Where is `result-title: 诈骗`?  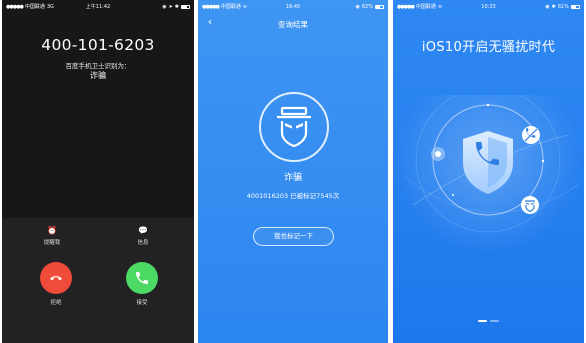
result-title: 诈骗 is located at coordinates (292, 178).